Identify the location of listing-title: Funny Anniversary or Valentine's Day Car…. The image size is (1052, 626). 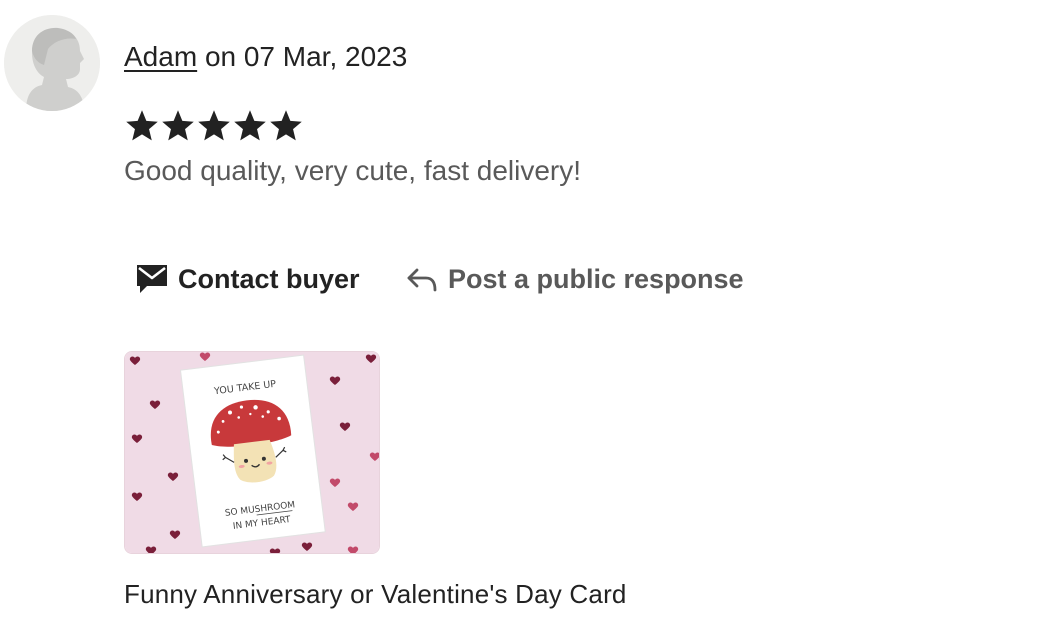
(375, 594).